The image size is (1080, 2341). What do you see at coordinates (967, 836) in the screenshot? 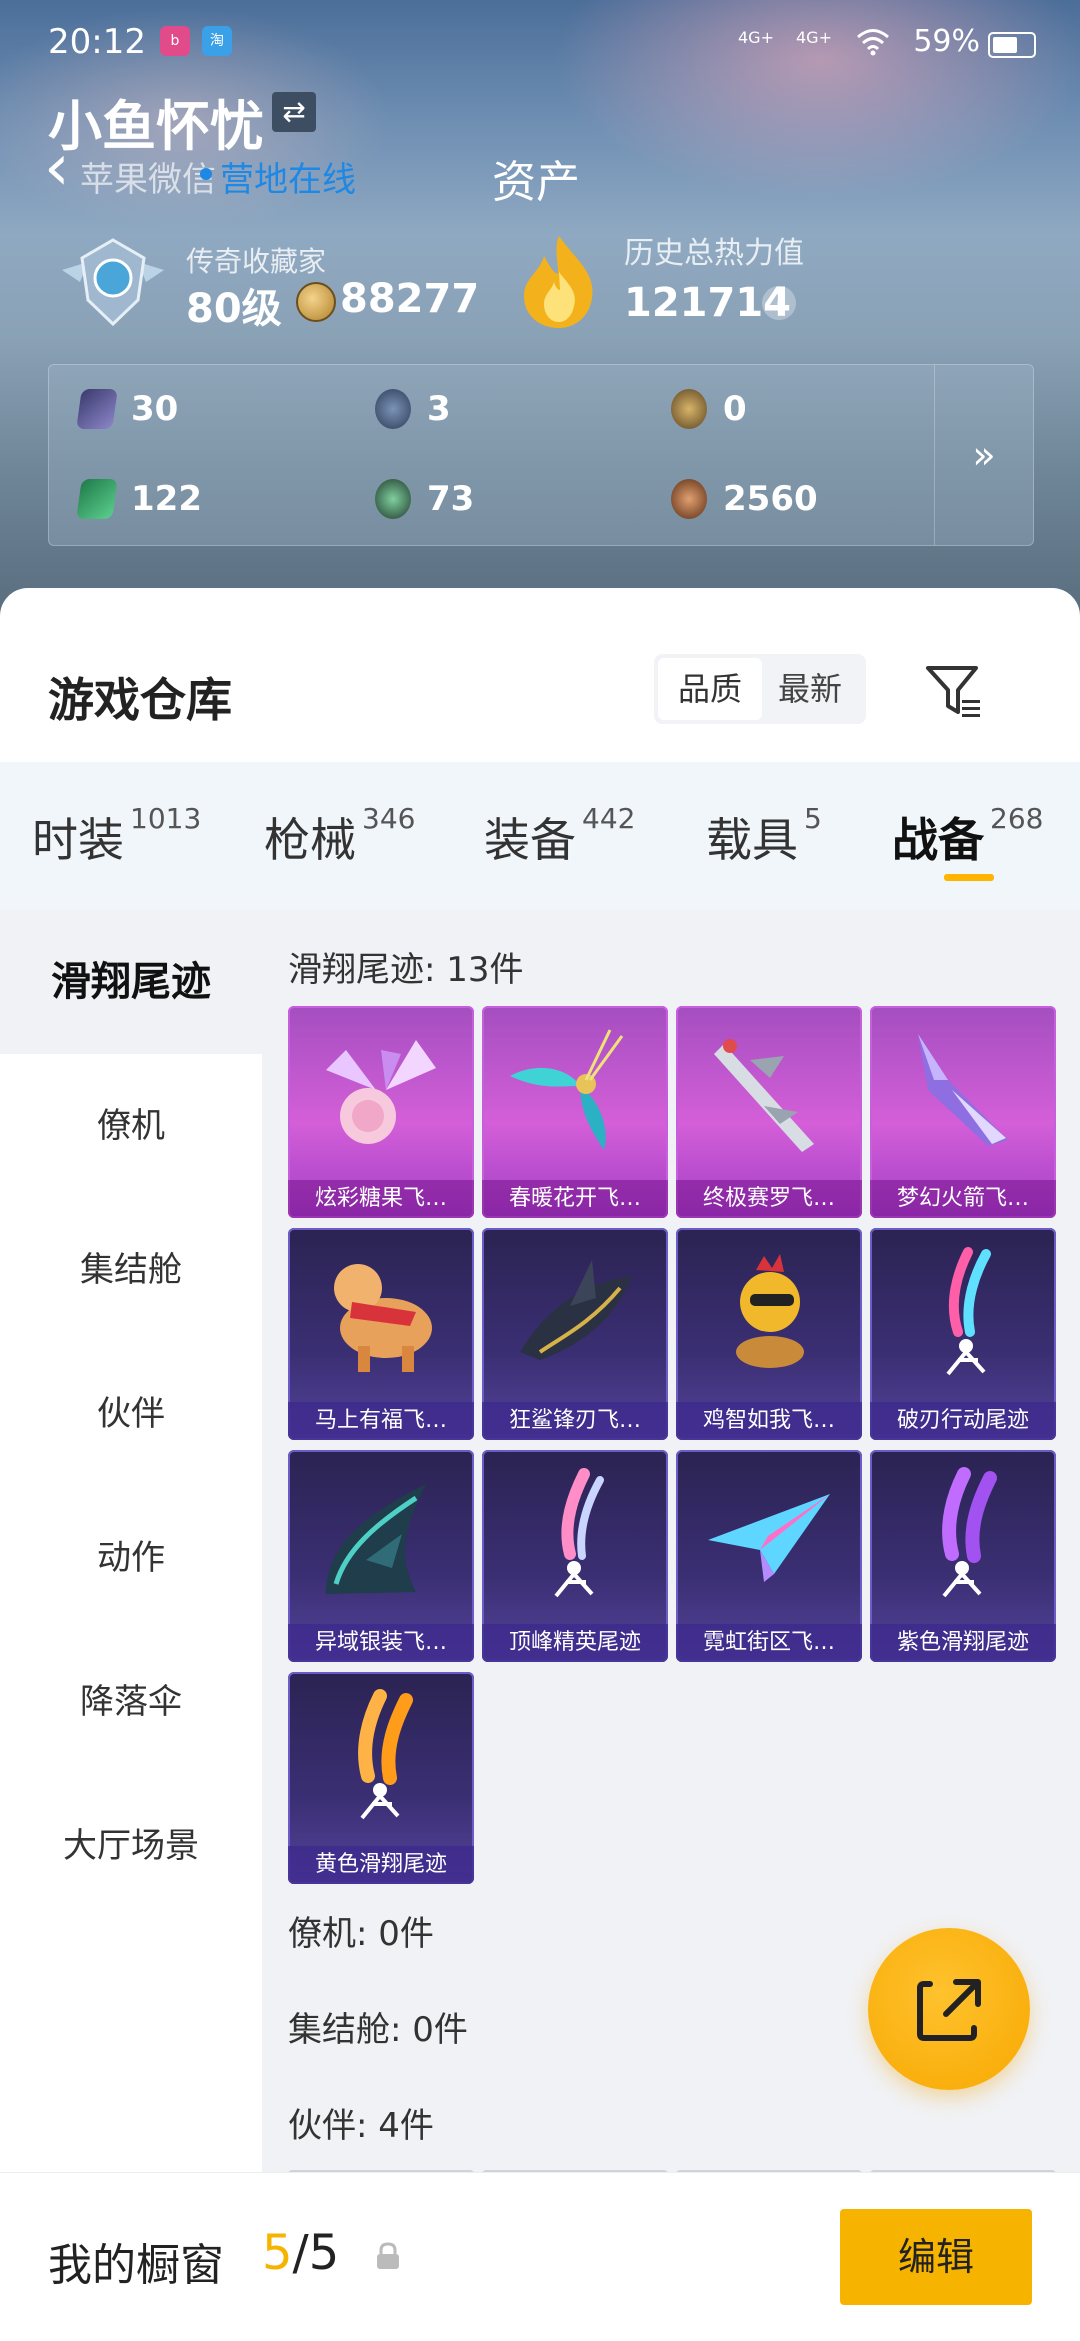
I see `tab-combat-gear: 战备 268` at bounding box center [967, 836].